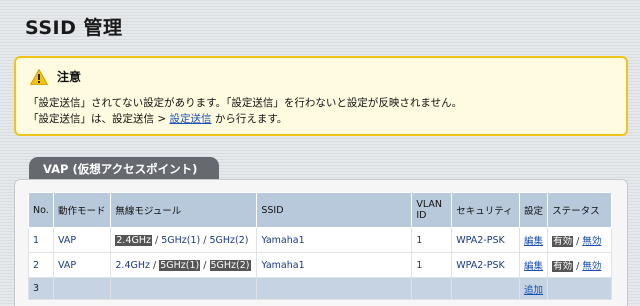  What do you see at coordinates (579, 210) in the screenshot?
I see `col-header-status: ステータス` at bounding box center [579, 210].